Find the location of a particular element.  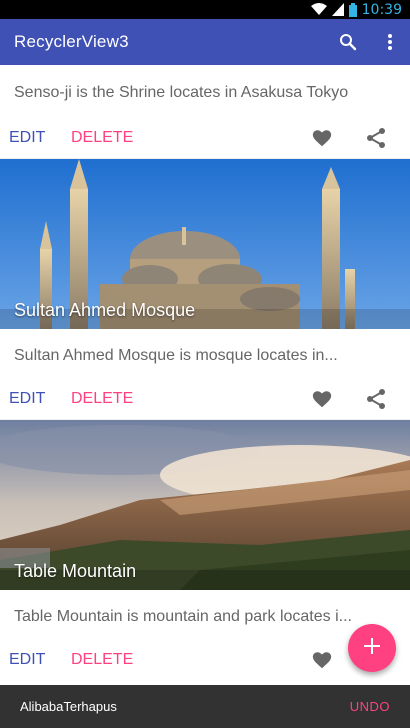

app-bar-actions is located at coordinates (369, 42).